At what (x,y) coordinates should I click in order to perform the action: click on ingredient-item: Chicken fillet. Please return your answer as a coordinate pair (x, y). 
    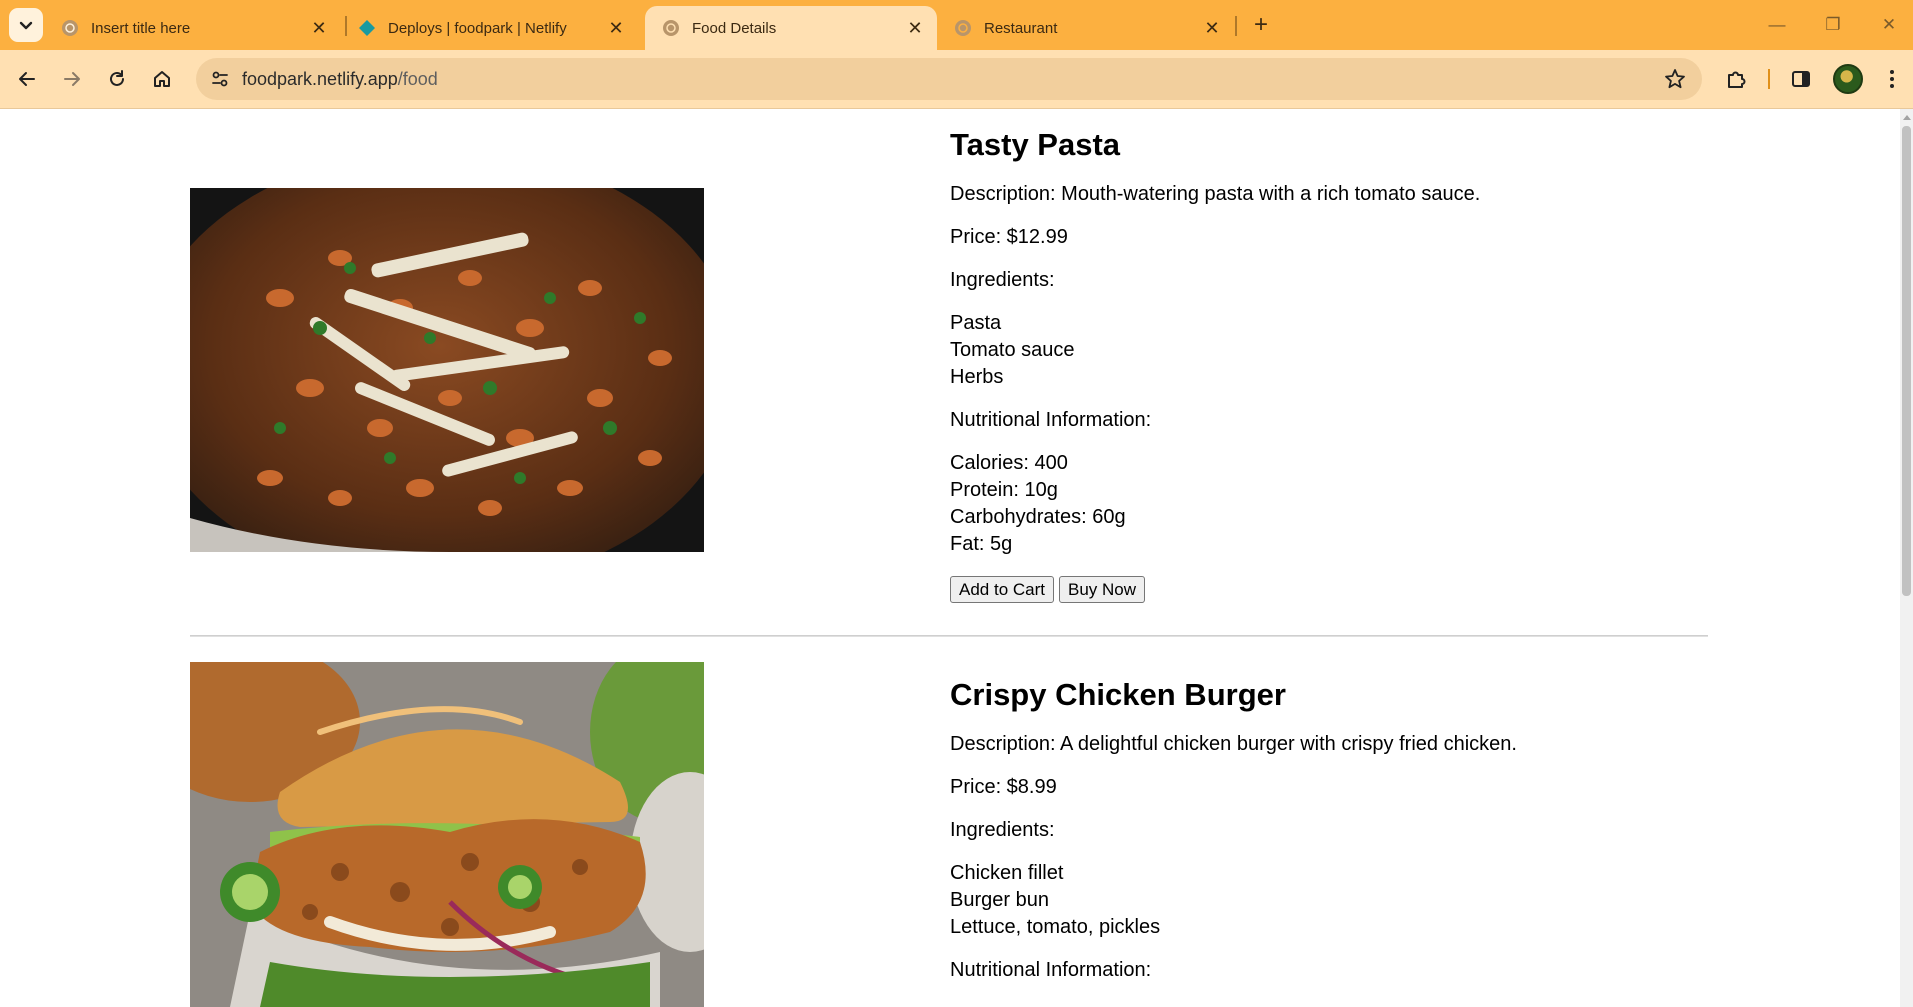
    Looking at the image, I should click on (1007, 873).